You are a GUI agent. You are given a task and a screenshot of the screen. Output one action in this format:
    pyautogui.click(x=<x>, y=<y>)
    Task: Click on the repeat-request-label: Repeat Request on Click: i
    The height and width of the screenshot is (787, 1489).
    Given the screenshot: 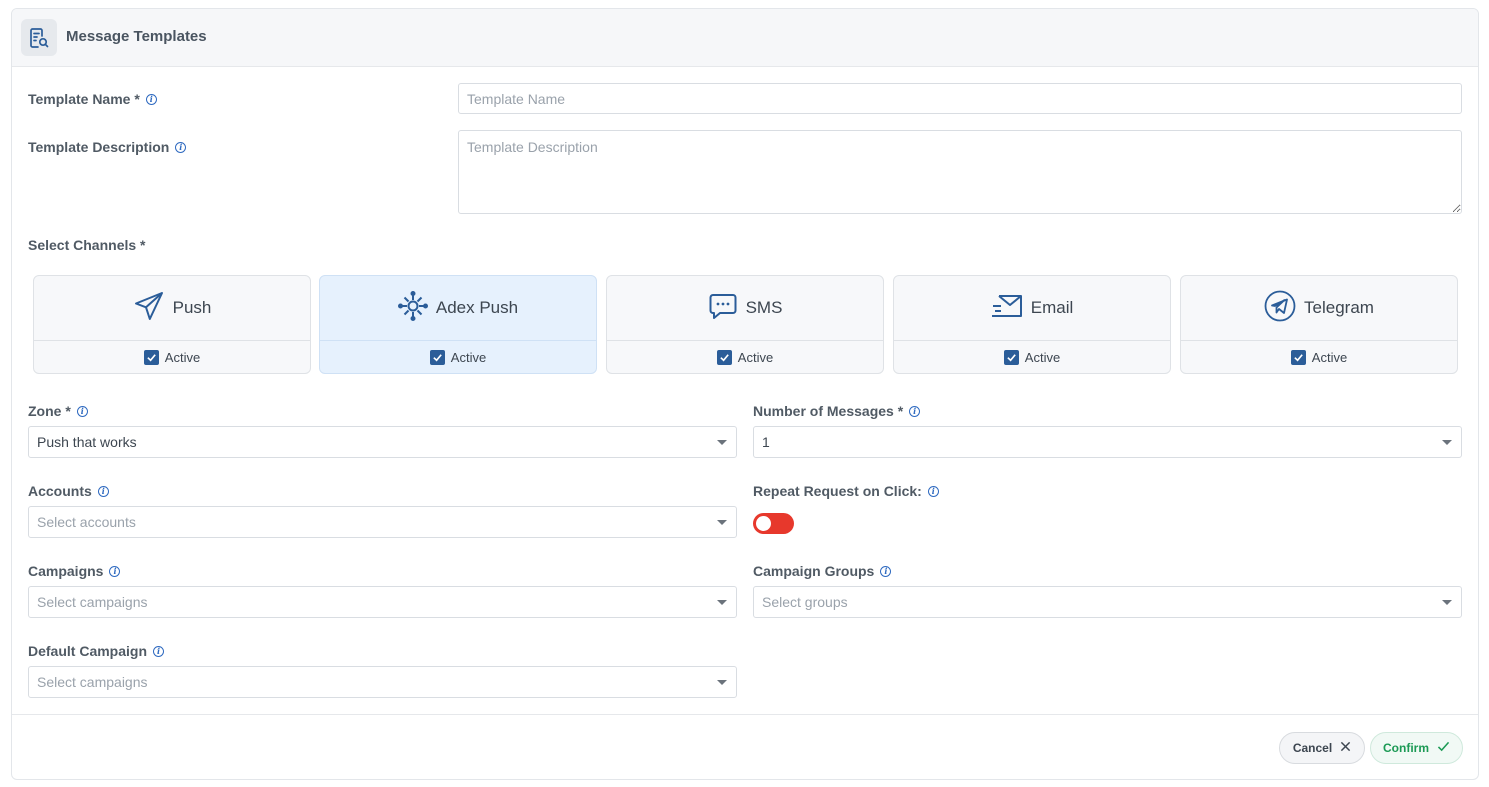 What is the action you would take?
    pyautogui.click(x=846, y=491)
    